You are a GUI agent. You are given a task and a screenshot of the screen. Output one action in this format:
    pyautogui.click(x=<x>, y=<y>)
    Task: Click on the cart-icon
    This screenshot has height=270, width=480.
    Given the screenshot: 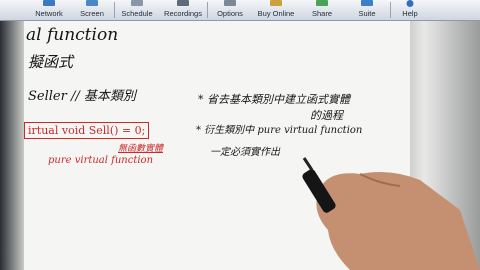 What is the action you would take?
    pyautogui.click(x=276, y=3)
    